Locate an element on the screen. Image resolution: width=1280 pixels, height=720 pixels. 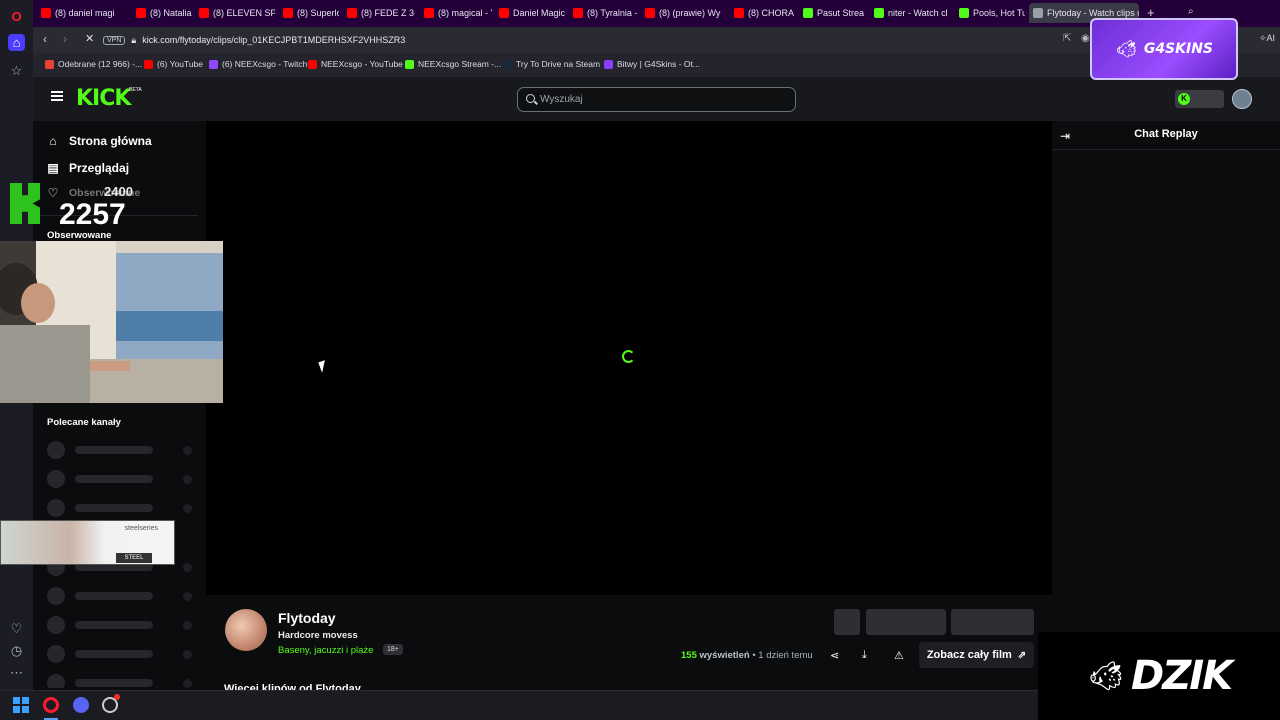
bookmark-label: (6) NEEXcsgo - Twitch is located at coordinates (265, 64).